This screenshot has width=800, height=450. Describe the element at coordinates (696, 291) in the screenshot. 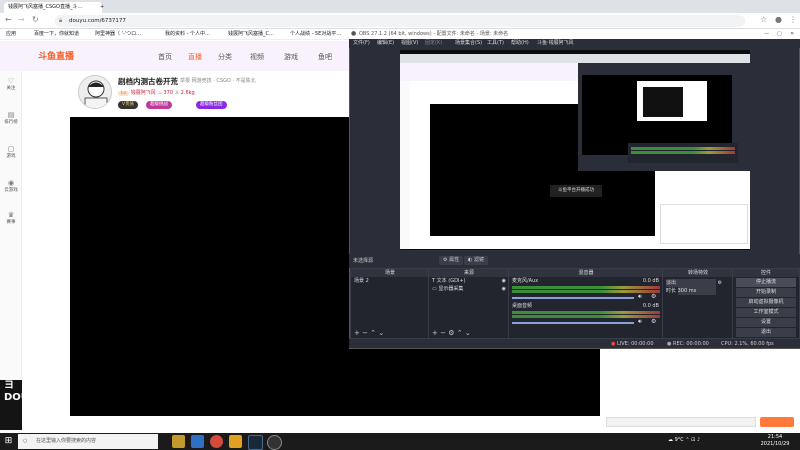

I see `duration-input: 300 ms` at that location.